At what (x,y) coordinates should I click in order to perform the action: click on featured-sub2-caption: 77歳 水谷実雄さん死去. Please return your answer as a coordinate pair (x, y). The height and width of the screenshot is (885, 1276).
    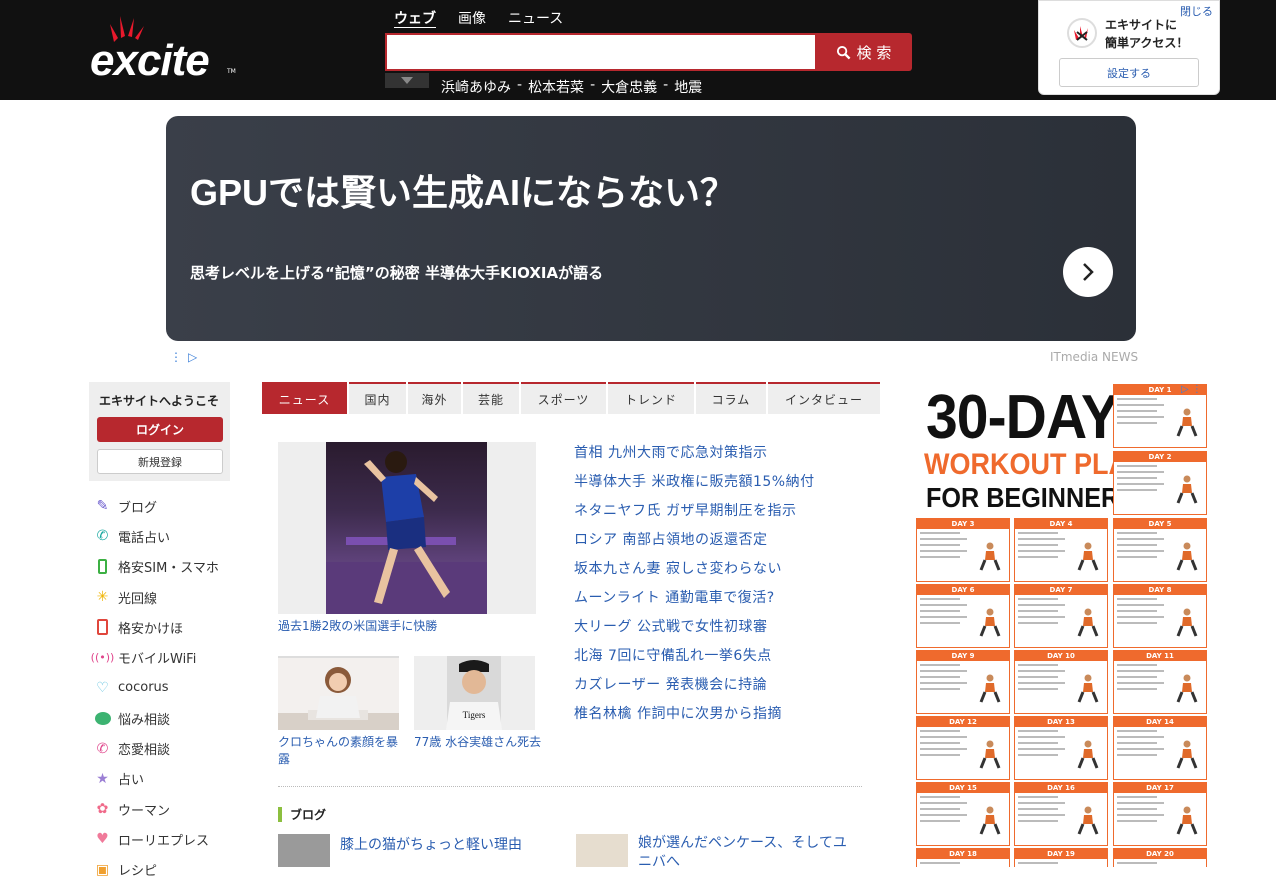
    Looking at the image, I should click on (479, 742).